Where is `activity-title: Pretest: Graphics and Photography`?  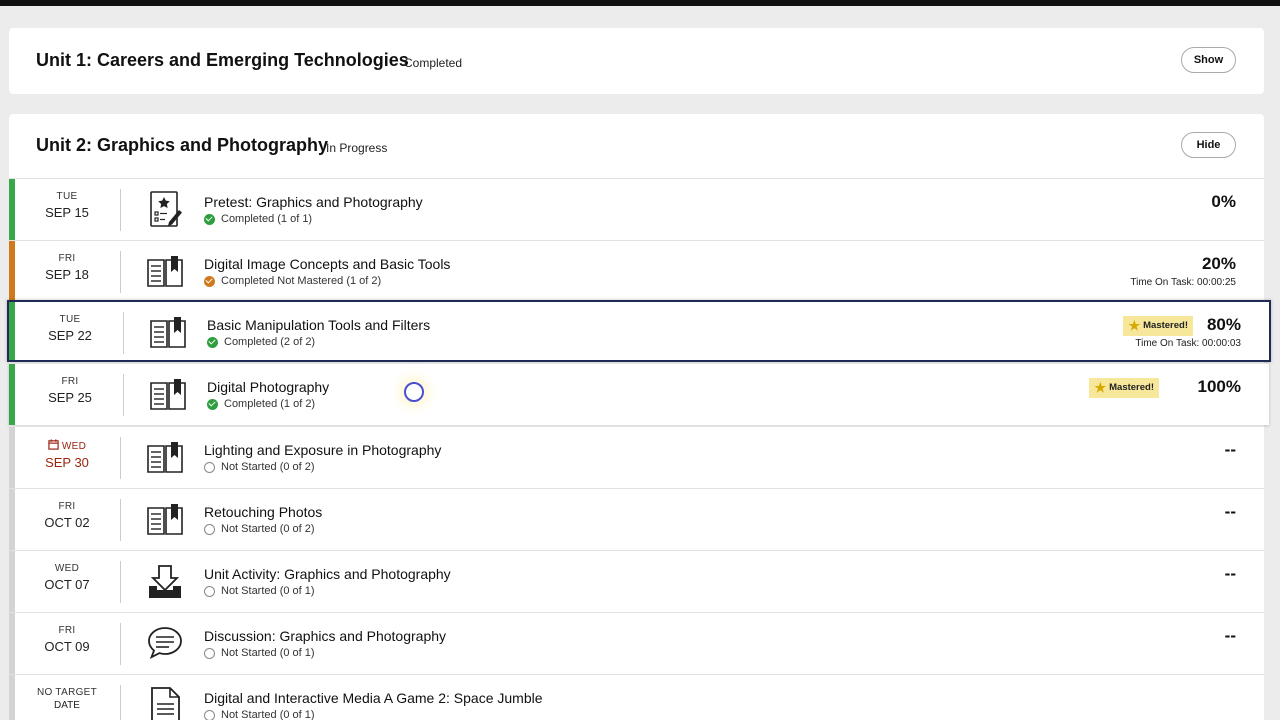 activity-title: Pretest: Graphics and Photography is located at coordinates (313, 202).